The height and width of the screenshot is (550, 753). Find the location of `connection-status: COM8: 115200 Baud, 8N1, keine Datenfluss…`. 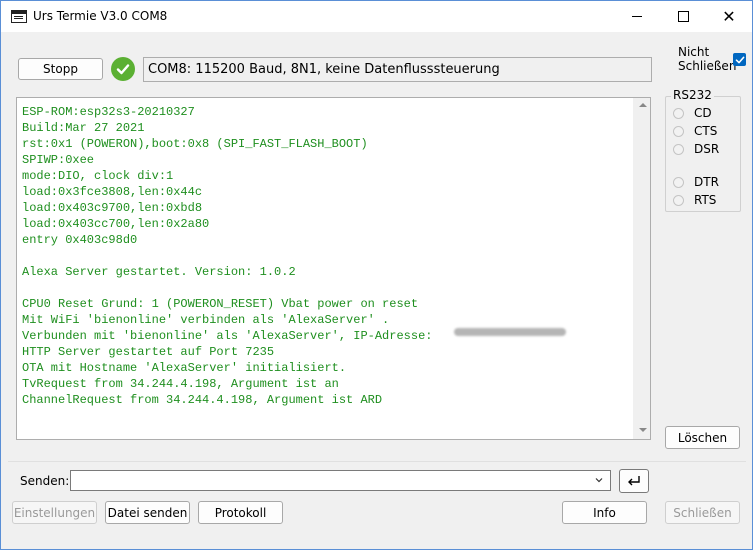

connection-status: COM8: 115200 Baud, 8N1, keine Datenfluss… is located at coordinates (397, 69).